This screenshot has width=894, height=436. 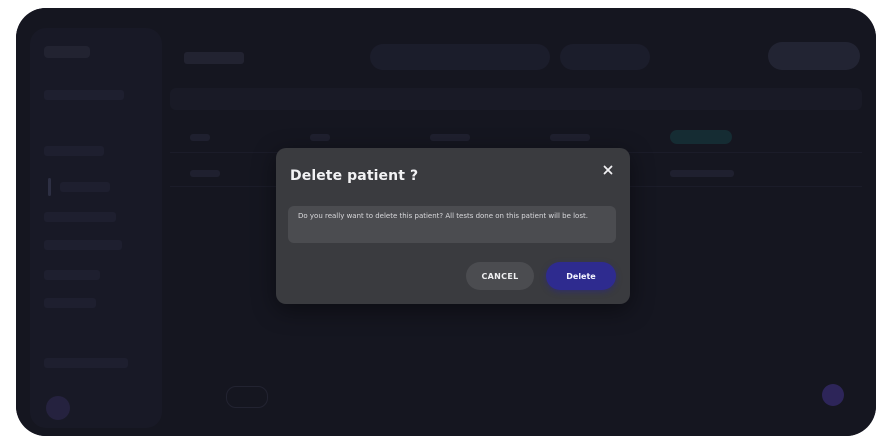 What do you see at coordinates (500, 276) in the screenshot?
I see `cancel-button: CANCEL` at bounding box center [500, 276].